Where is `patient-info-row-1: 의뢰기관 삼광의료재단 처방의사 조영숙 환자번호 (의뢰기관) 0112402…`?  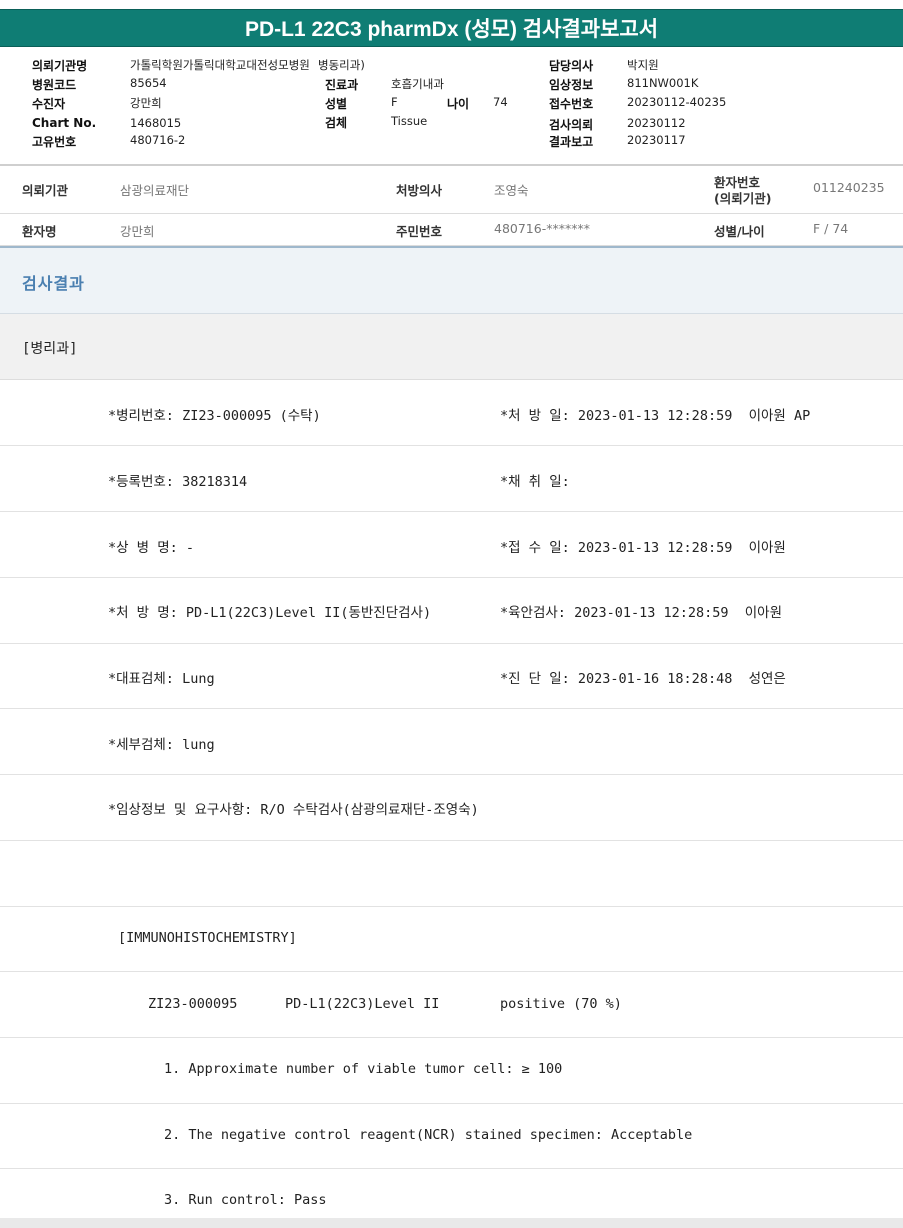 patient-info-row-1: 의뢰기관 삼광의료재단 처방의사 조영숙 환자번호 (의뢰기관) 0112402… is located at coordinates (451, 190).